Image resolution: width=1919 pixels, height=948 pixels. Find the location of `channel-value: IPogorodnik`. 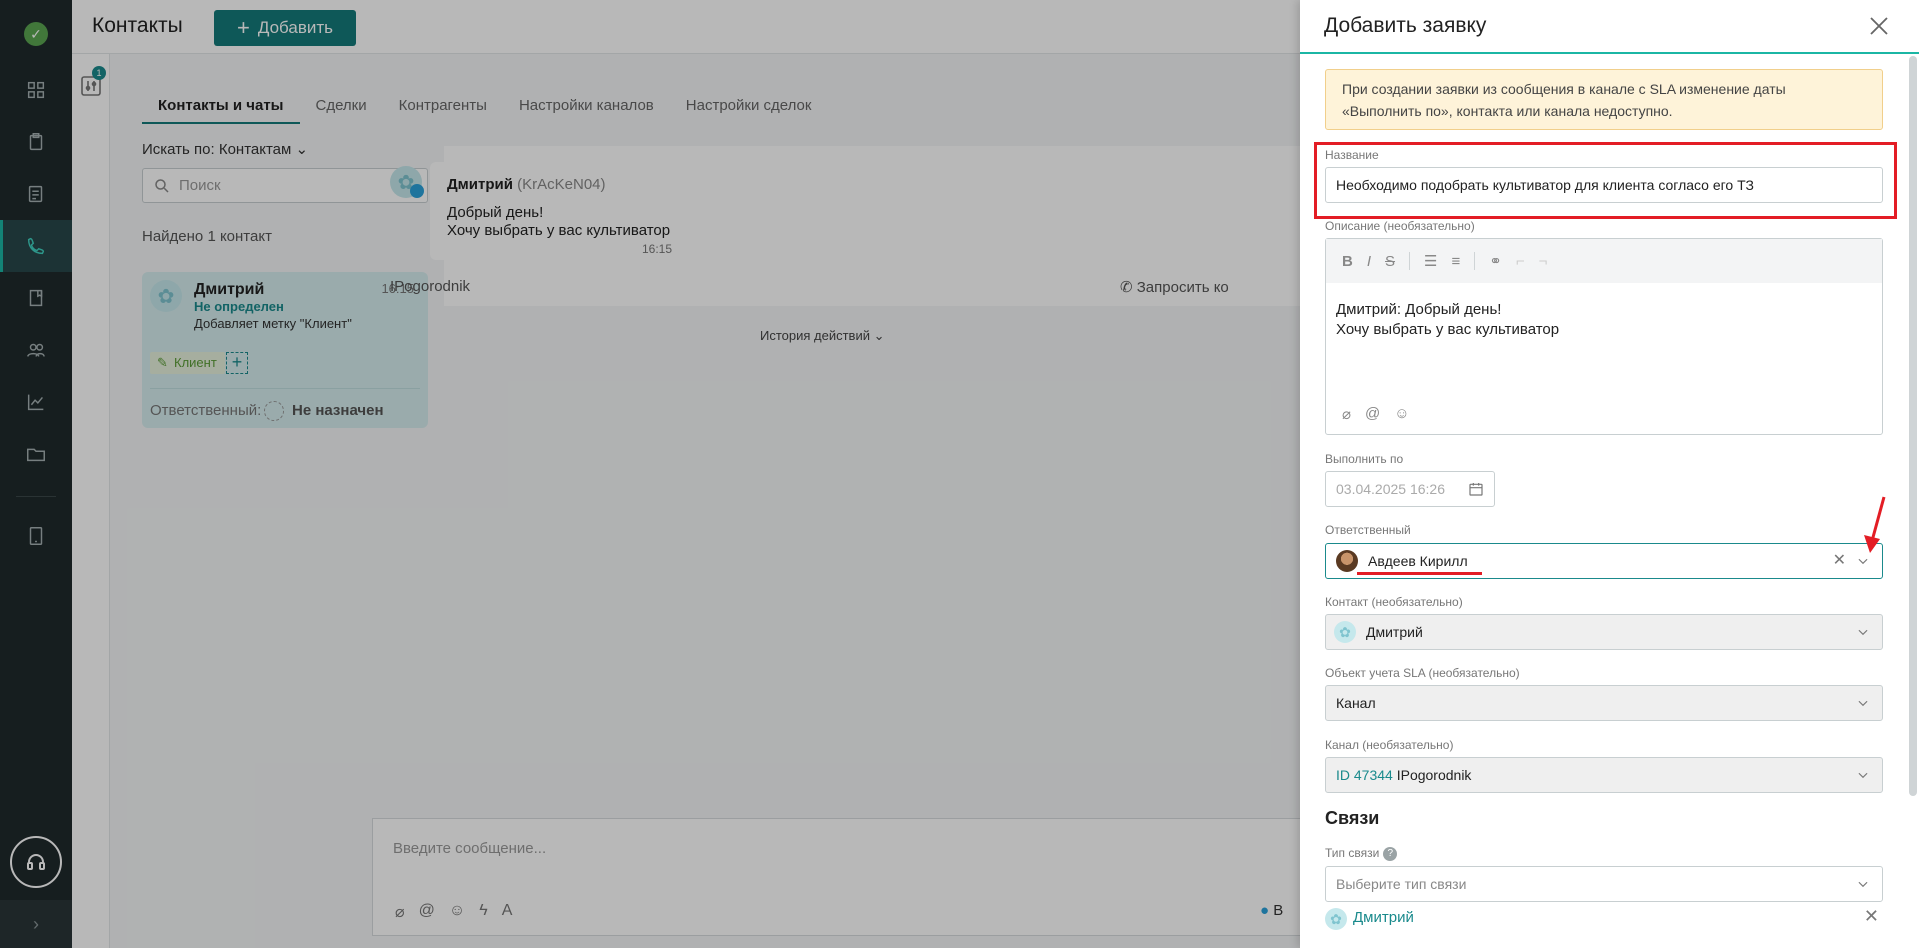

channel-value: IPogorodnik is located at coordinates (1434, 775).